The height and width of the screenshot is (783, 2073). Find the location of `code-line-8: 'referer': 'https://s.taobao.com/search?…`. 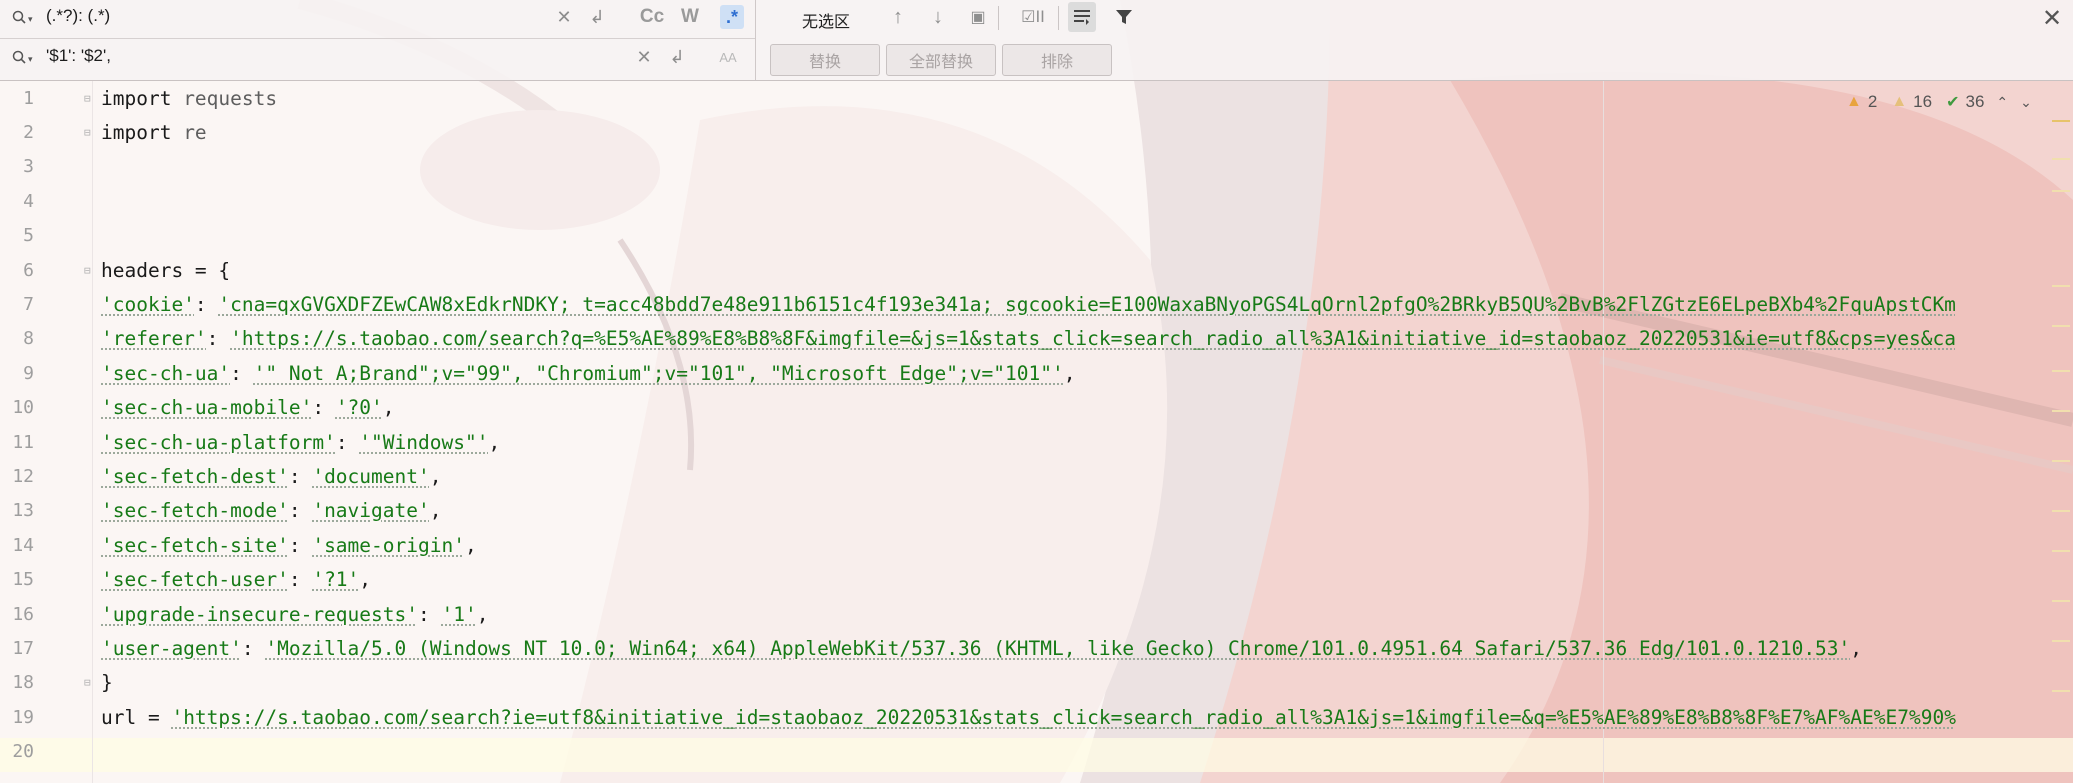

code-line-8: 'referer': 'https://s.taobao.com/search?… is located at coordinates (1028, 339).